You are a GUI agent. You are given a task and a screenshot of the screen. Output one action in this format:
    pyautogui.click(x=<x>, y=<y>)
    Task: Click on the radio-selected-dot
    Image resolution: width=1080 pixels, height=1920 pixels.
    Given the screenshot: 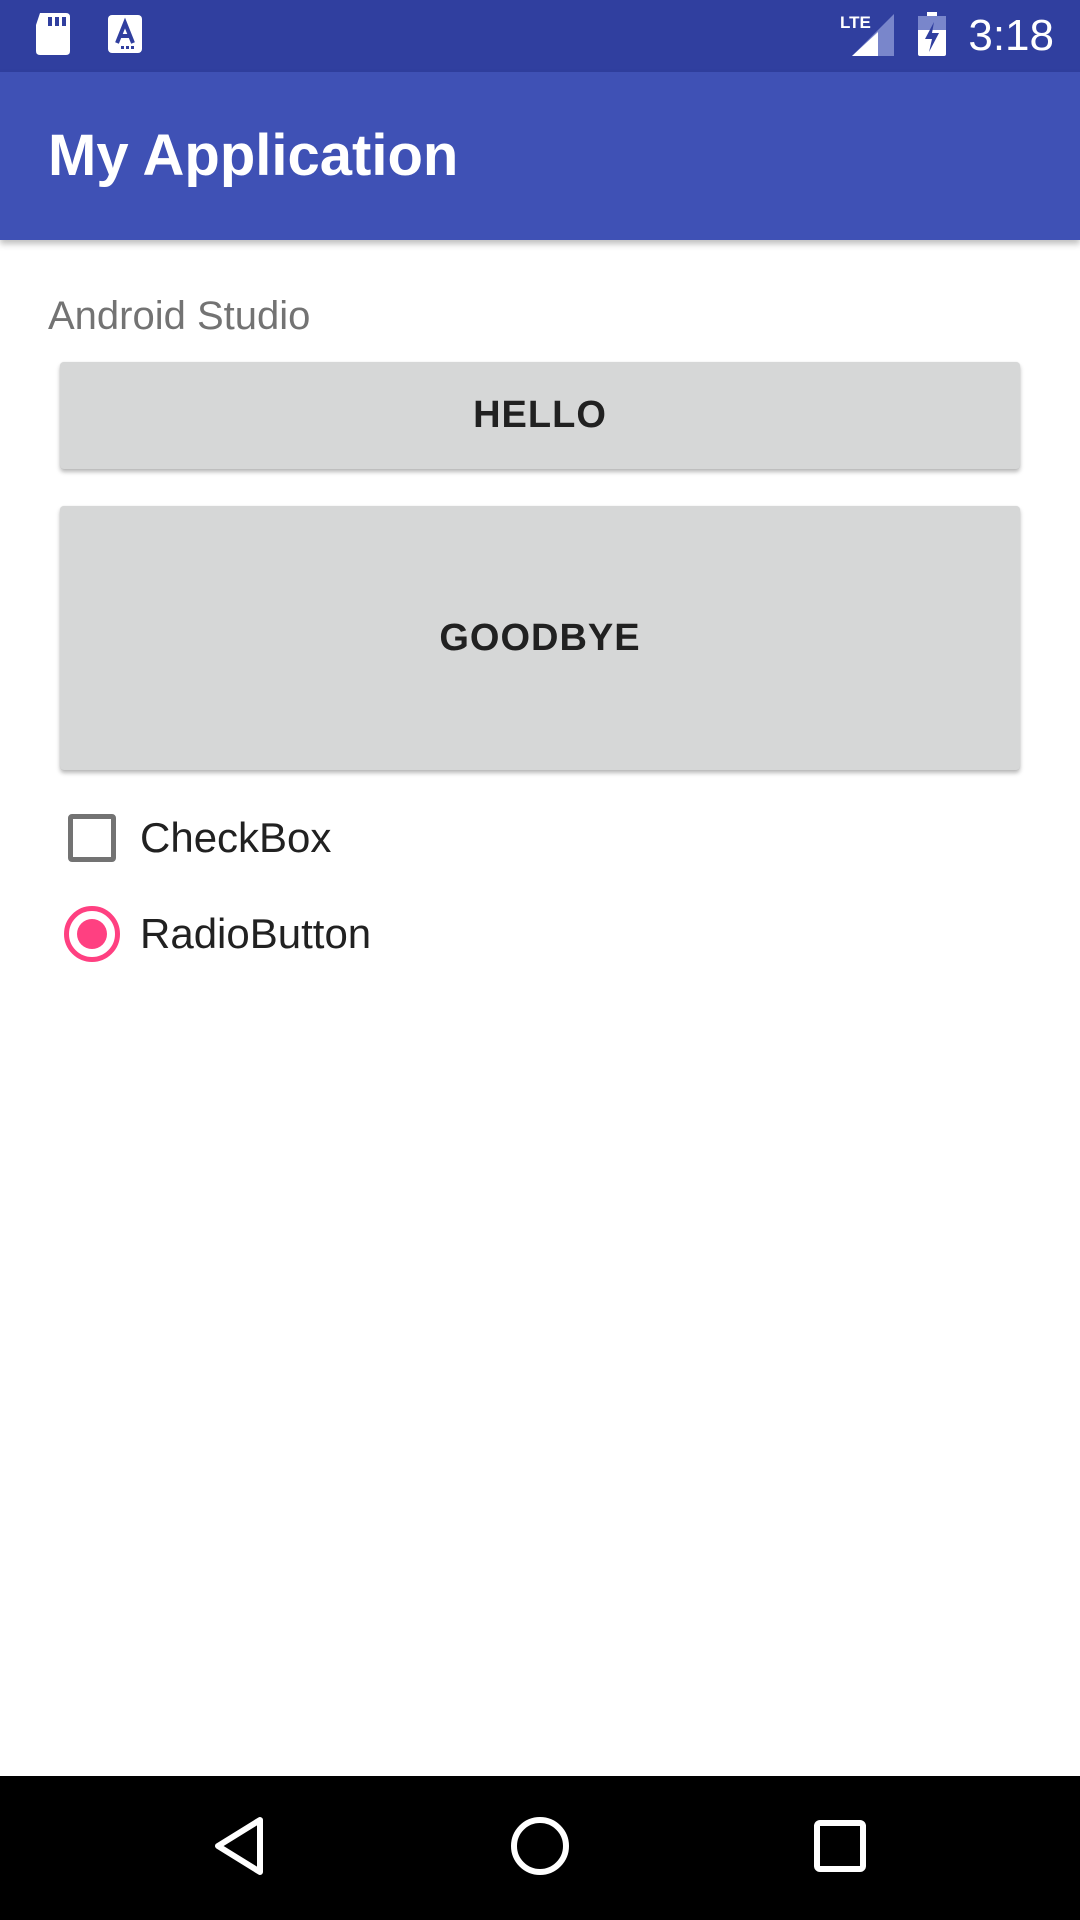 What is the action you would take?
    pyautogui.click(x=92, y=934)
    